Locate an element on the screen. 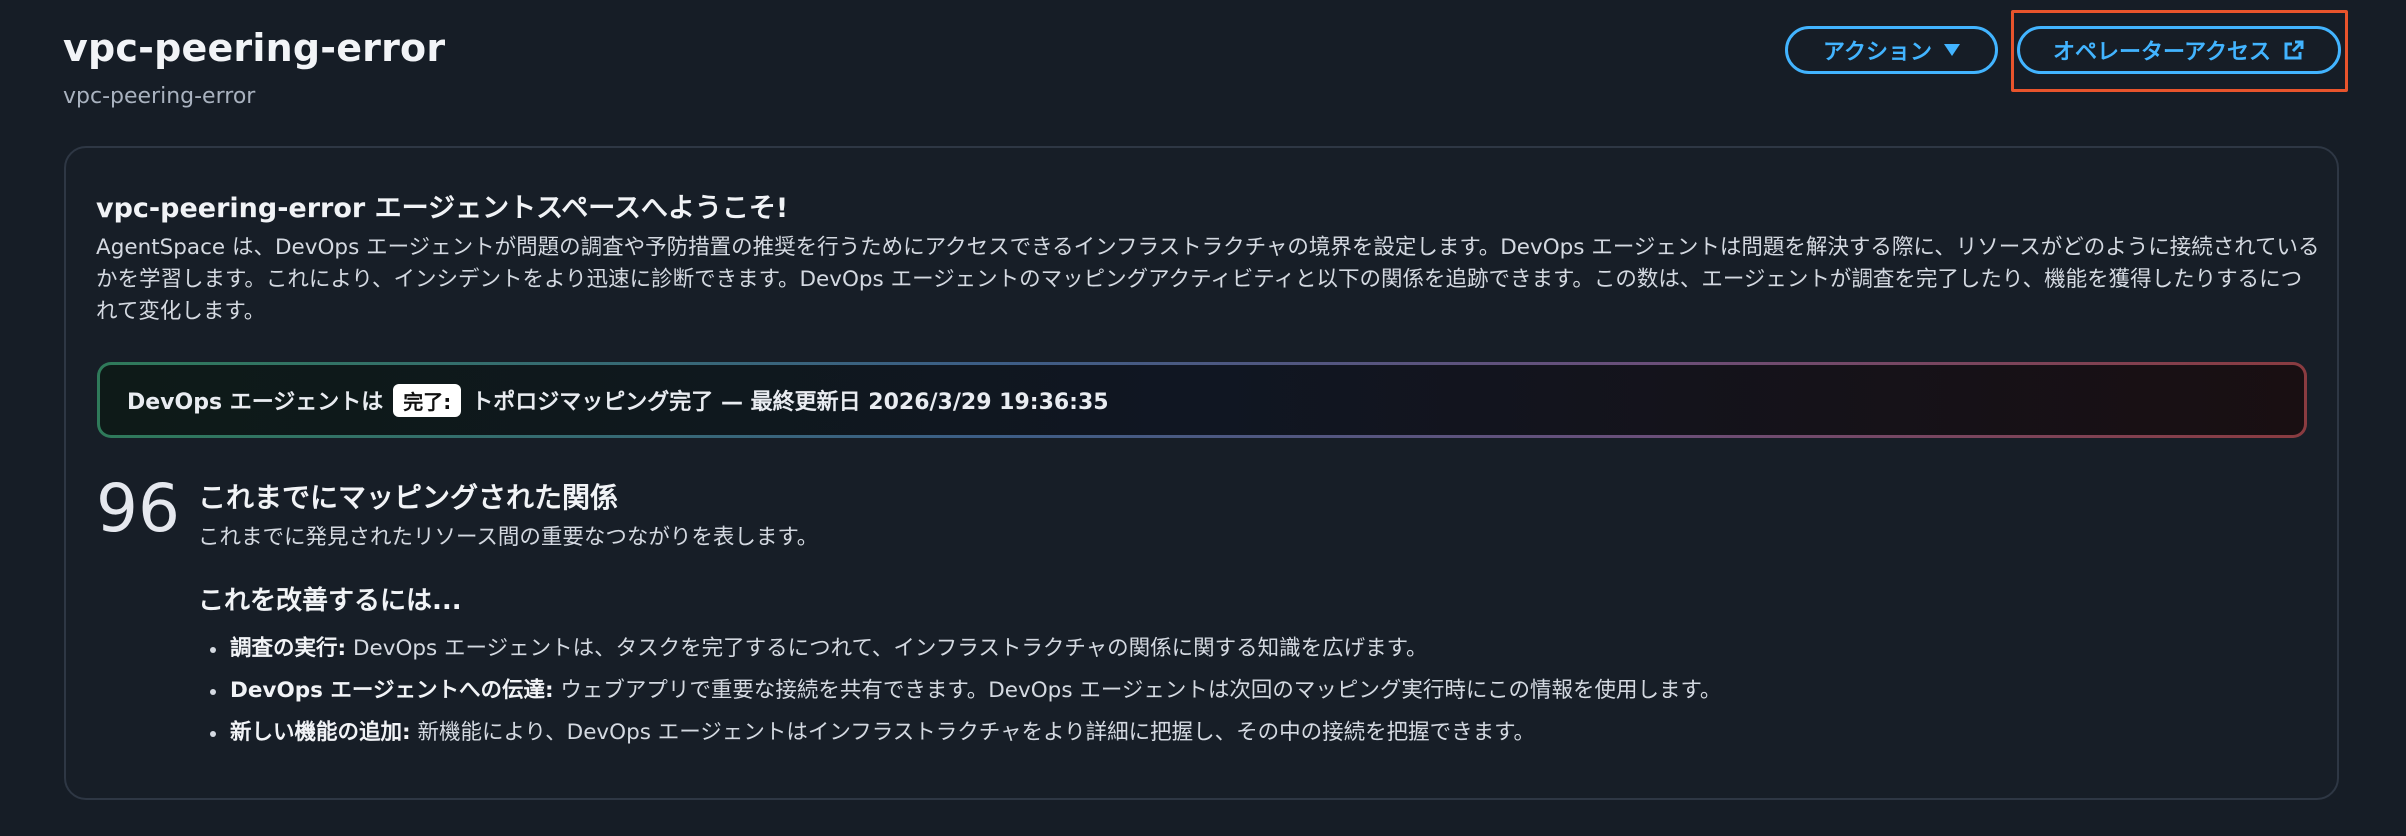 The height and width of the screenshot is (836, 2406). status-text: トポロジマッピング完了 — 最終更新日 2026/3/29 19:36:35 is located at coordinates (790, 402).